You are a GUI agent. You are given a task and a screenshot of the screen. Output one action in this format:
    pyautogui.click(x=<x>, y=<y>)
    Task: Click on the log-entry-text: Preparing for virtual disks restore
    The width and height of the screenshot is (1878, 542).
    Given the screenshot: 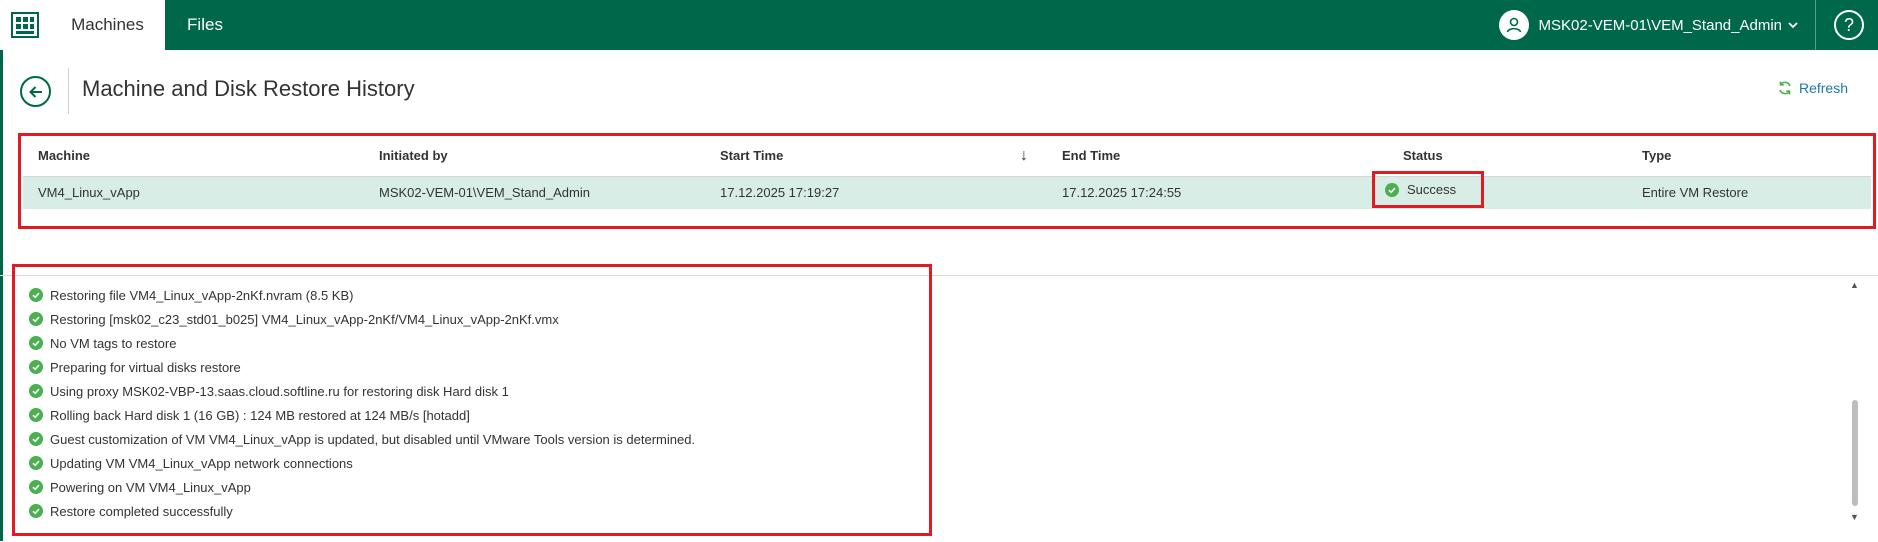 What is the action you would take?
    pyautogui.click(x=145, y=367)
    